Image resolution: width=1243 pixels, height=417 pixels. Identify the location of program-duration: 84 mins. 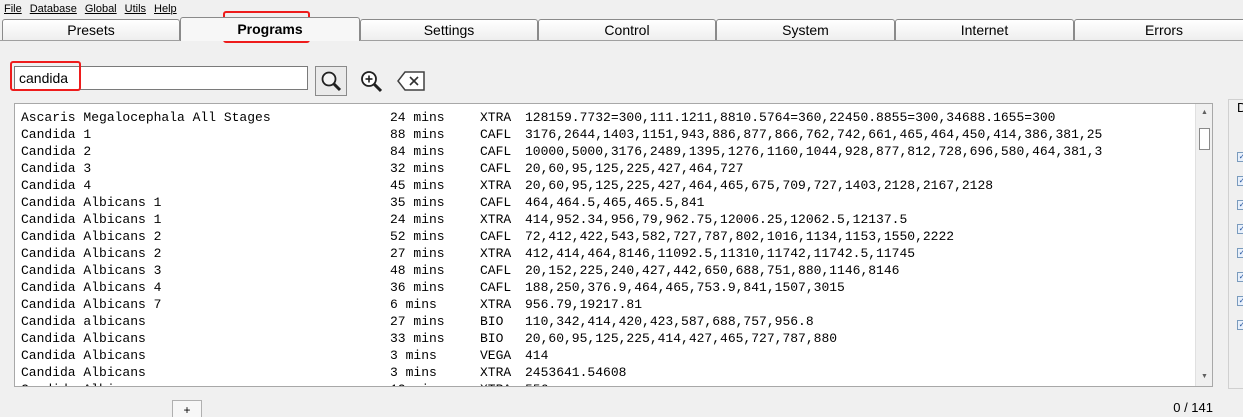
(417, 151).